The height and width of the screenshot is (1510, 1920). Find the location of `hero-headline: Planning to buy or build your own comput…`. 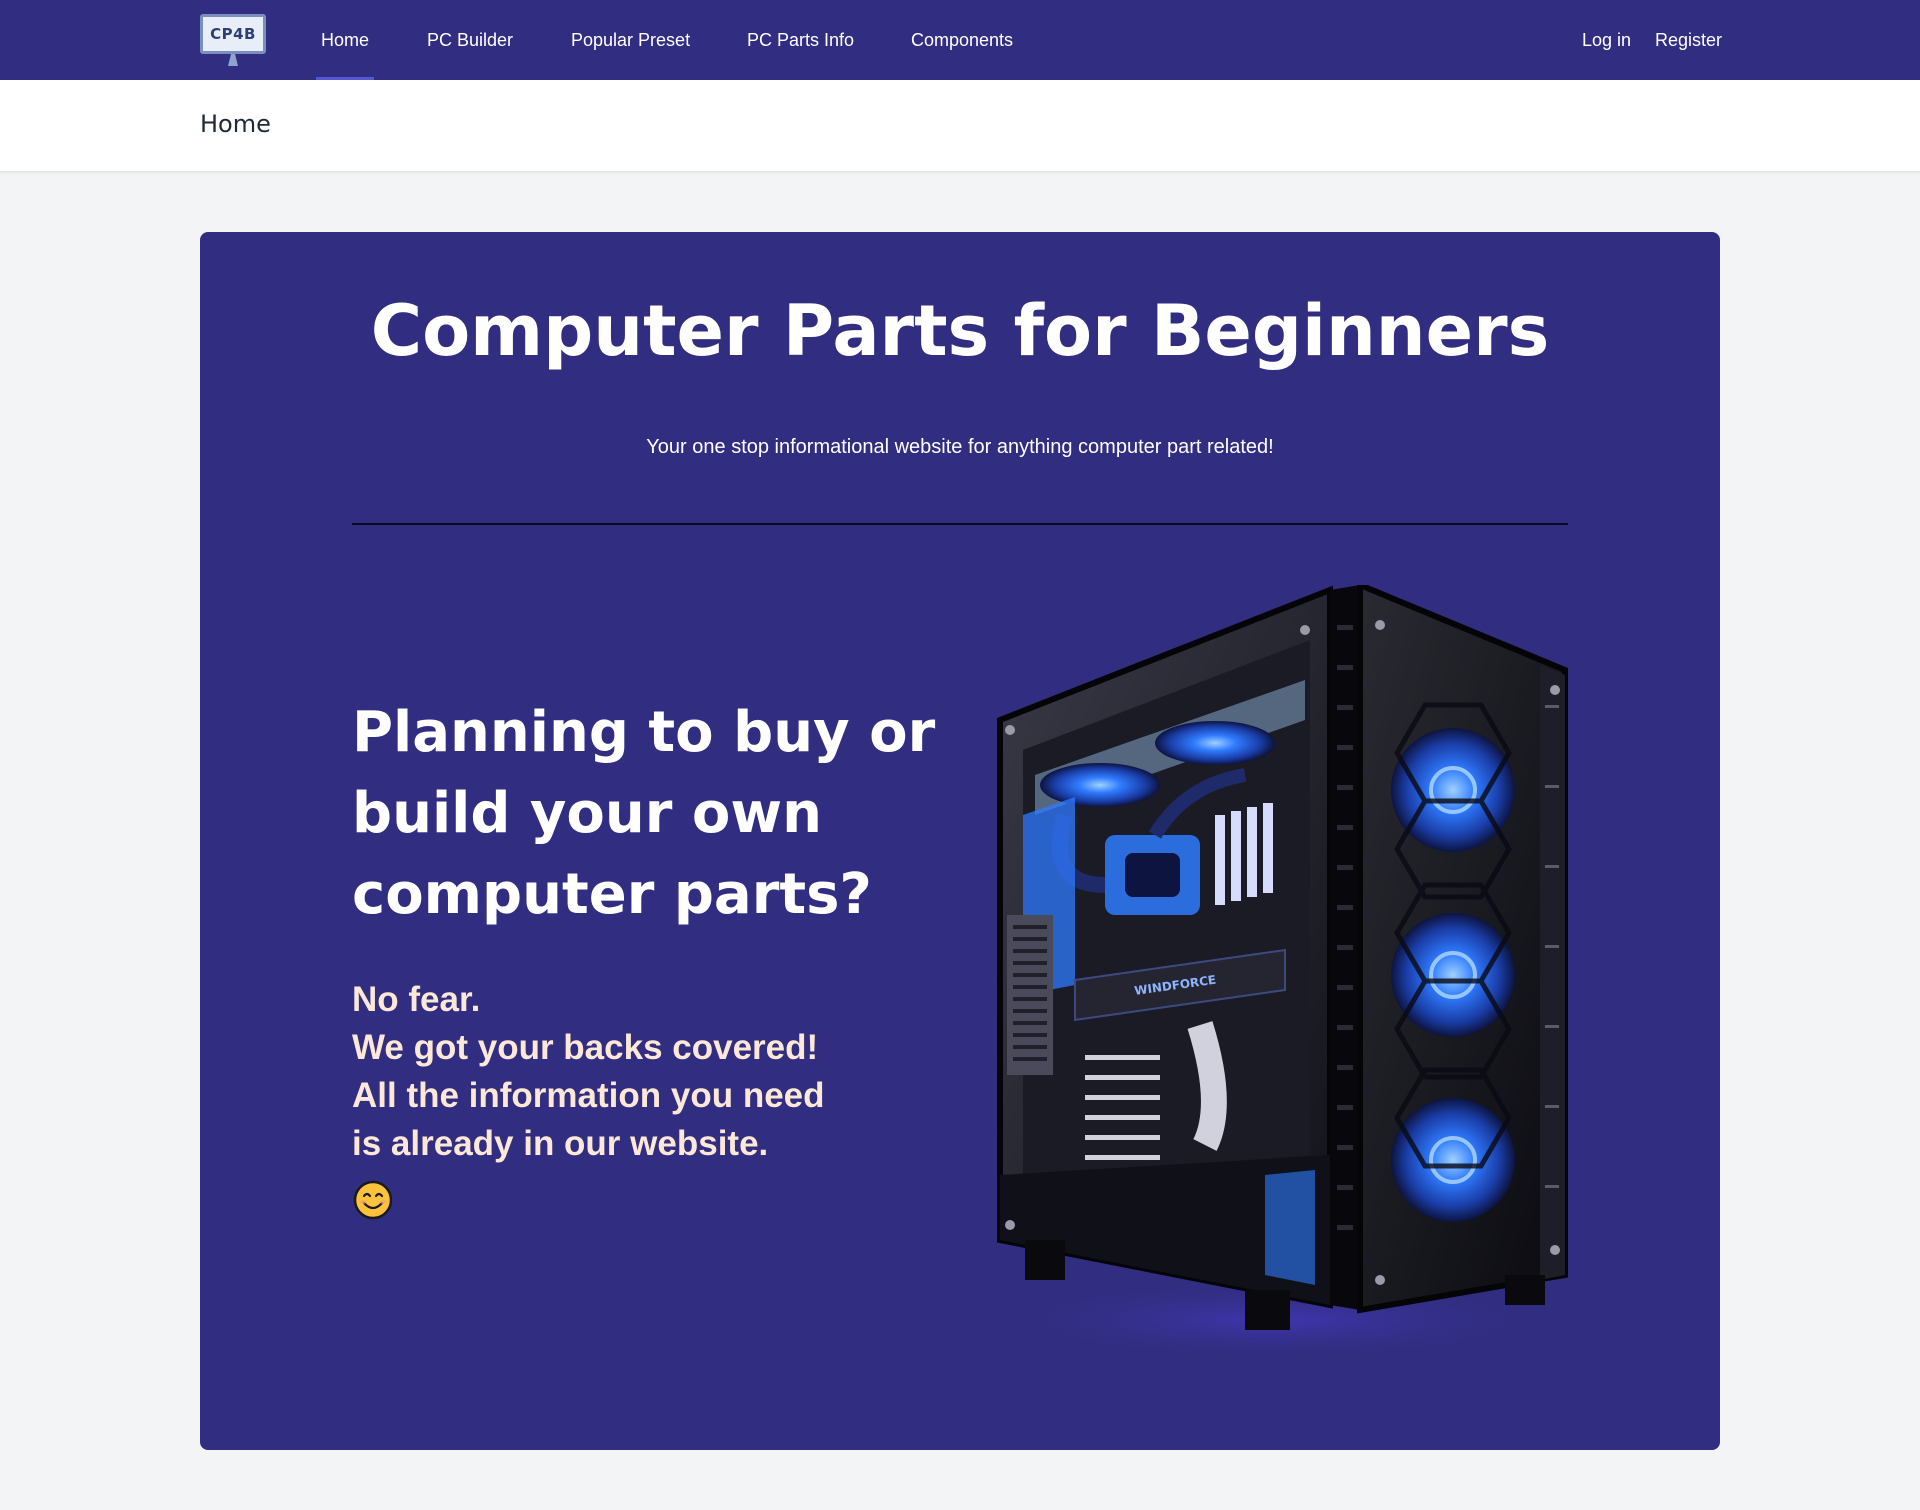

hero-headline: Planning to buy or build your own comput… is located at coordinates (644, 813).